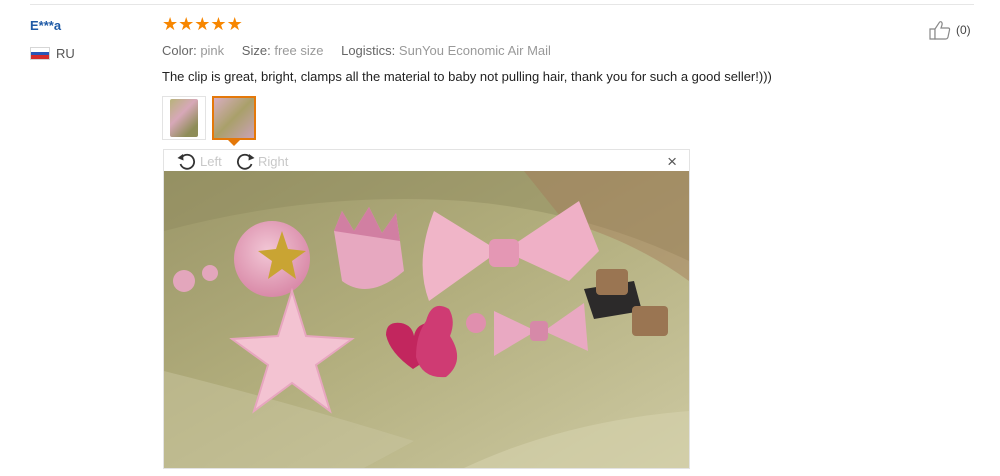 Image resolution: width=1000 pixels, height=476 pixels. I want to click on logistics-key: Logistics:, so click(368, 50).